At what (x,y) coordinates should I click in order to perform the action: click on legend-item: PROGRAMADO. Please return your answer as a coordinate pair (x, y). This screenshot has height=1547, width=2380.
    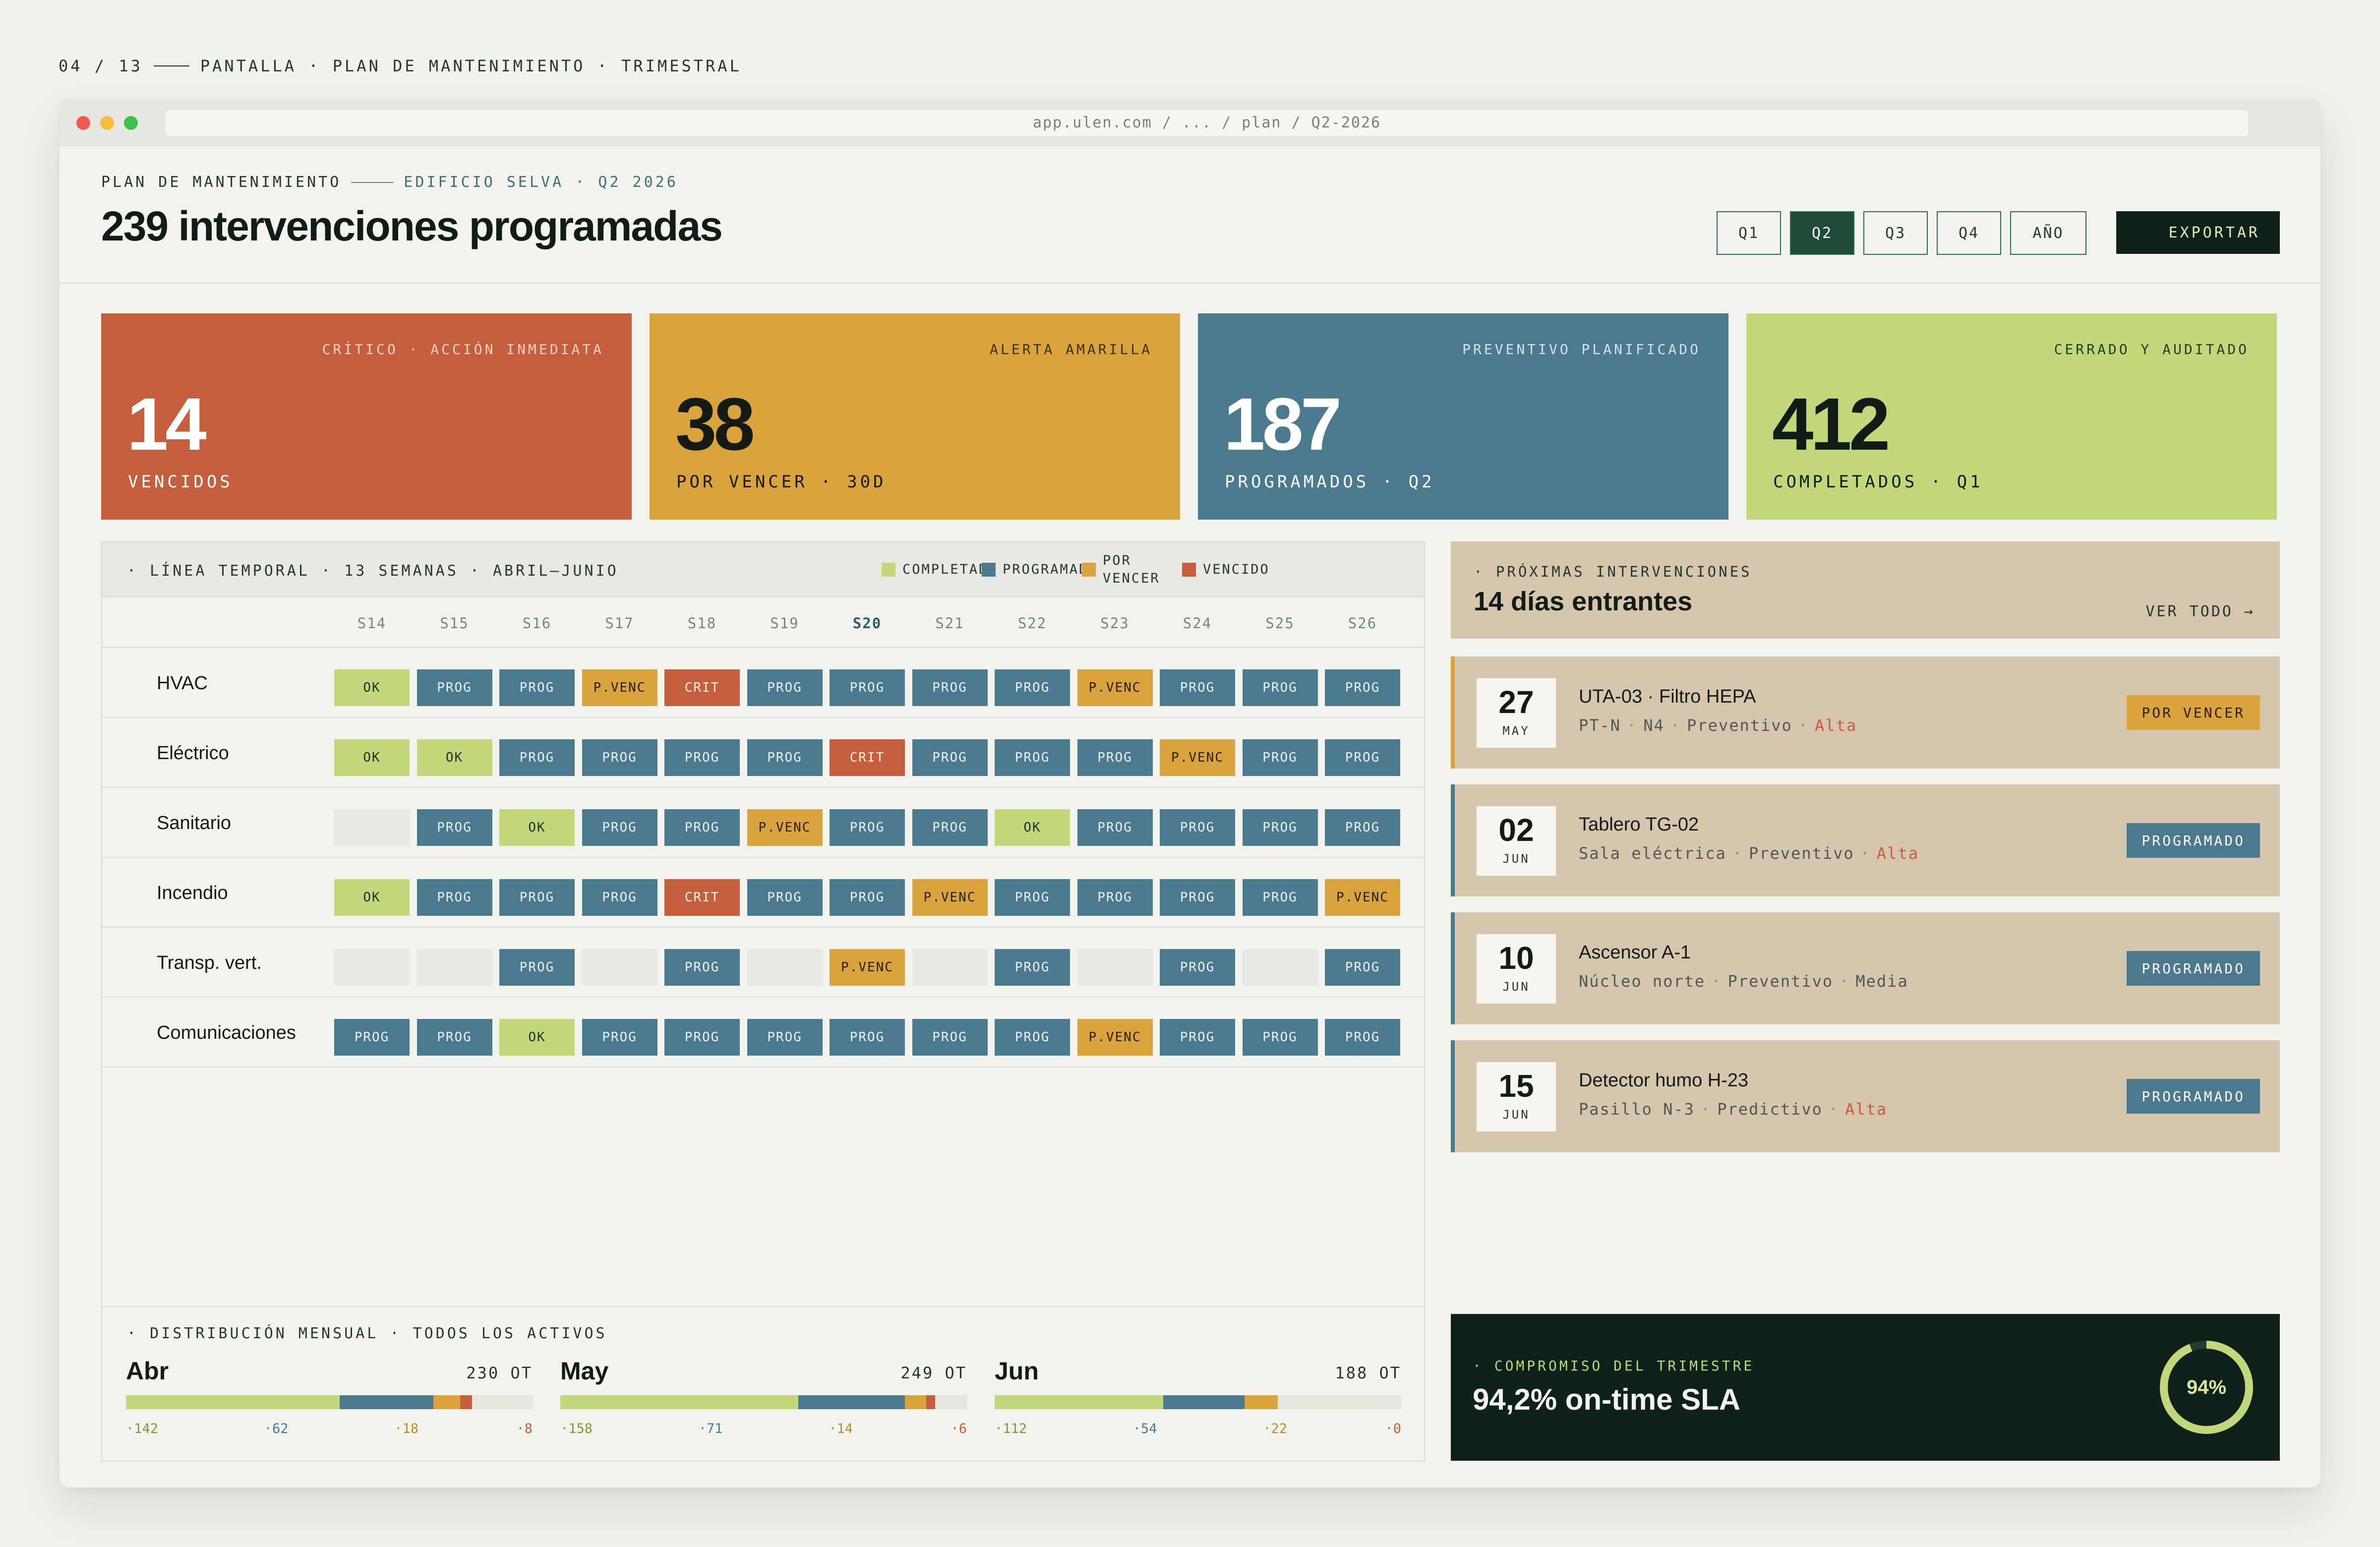
    Looking at the image, I should click on (1039, 570).